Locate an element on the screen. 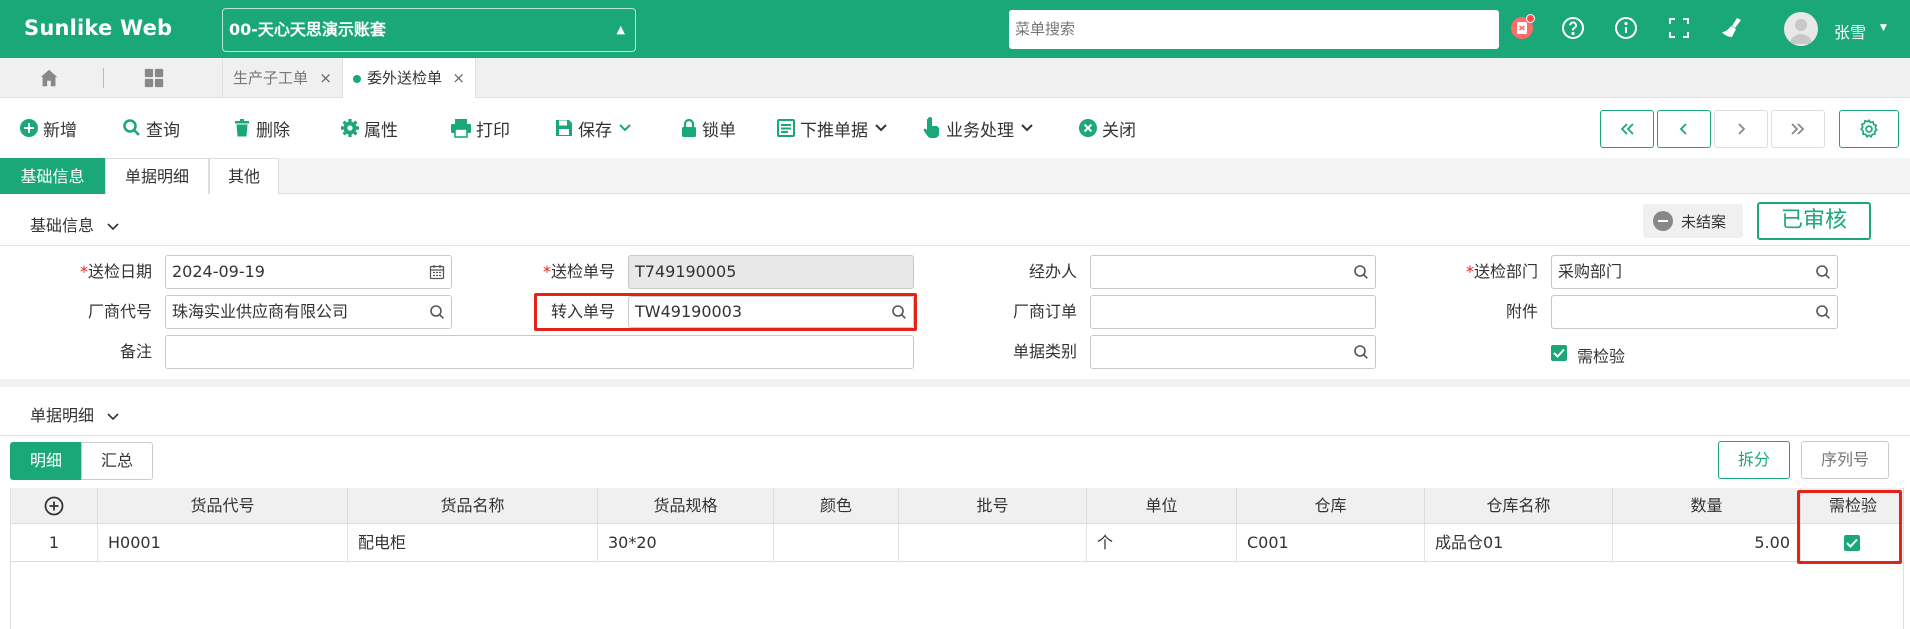 The height and width of the screenshot is (629, 1910). cell-item-code: H0001 is located at coordinates (223, 542).